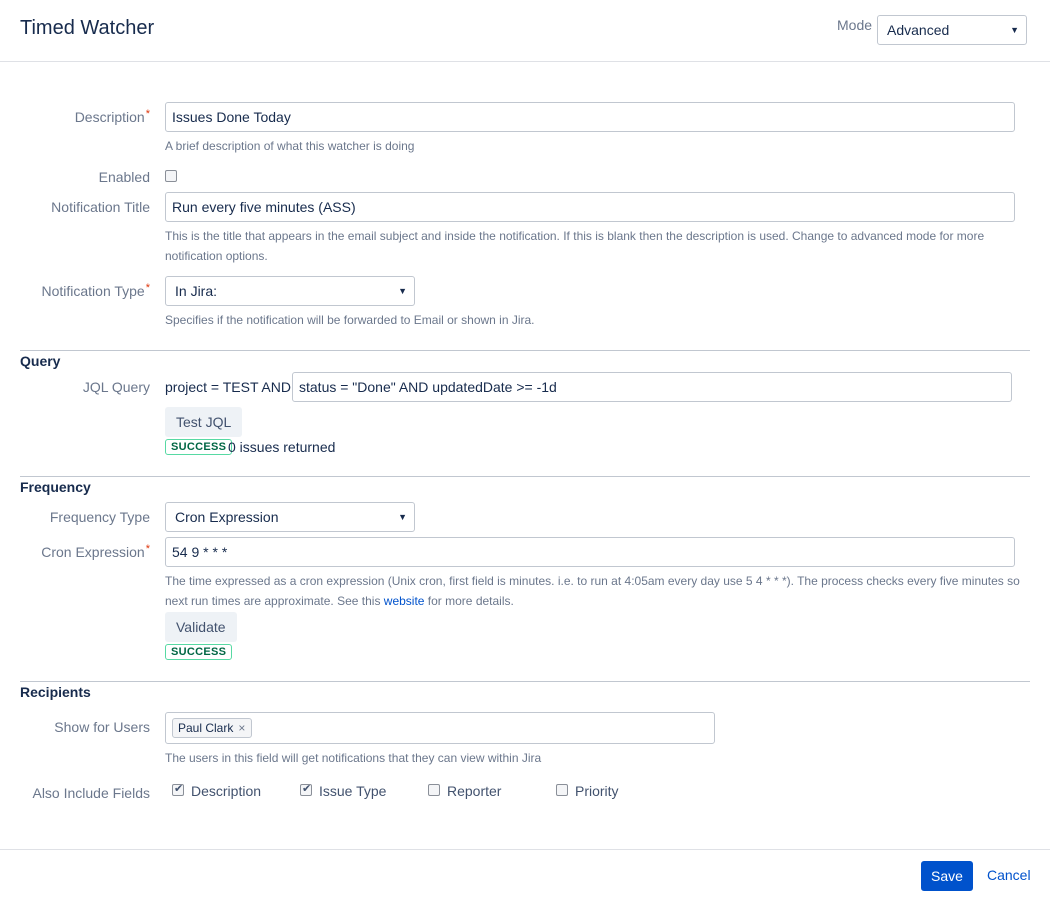  What do you see at coordinates (55, 487) in the screenshot?
I see `frequency-section-title: Frequency` at bounding box center [55, 487].